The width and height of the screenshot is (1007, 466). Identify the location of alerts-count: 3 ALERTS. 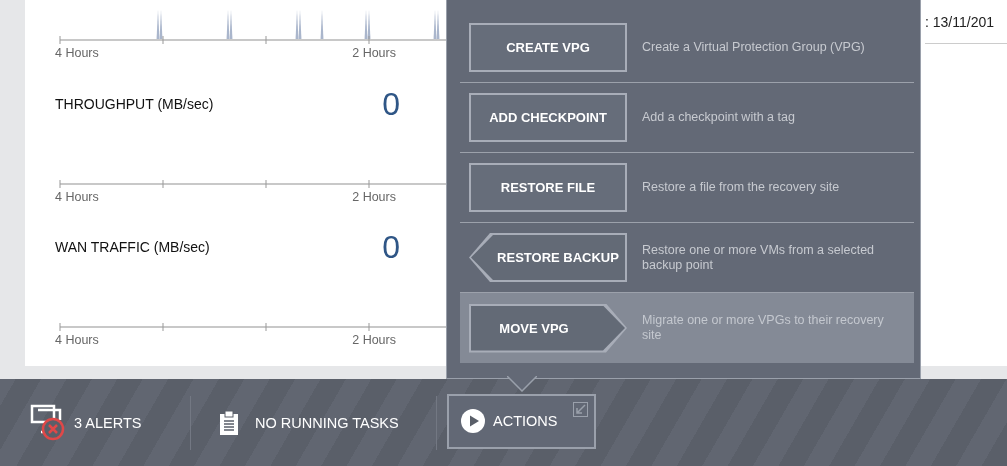
(108, 422).